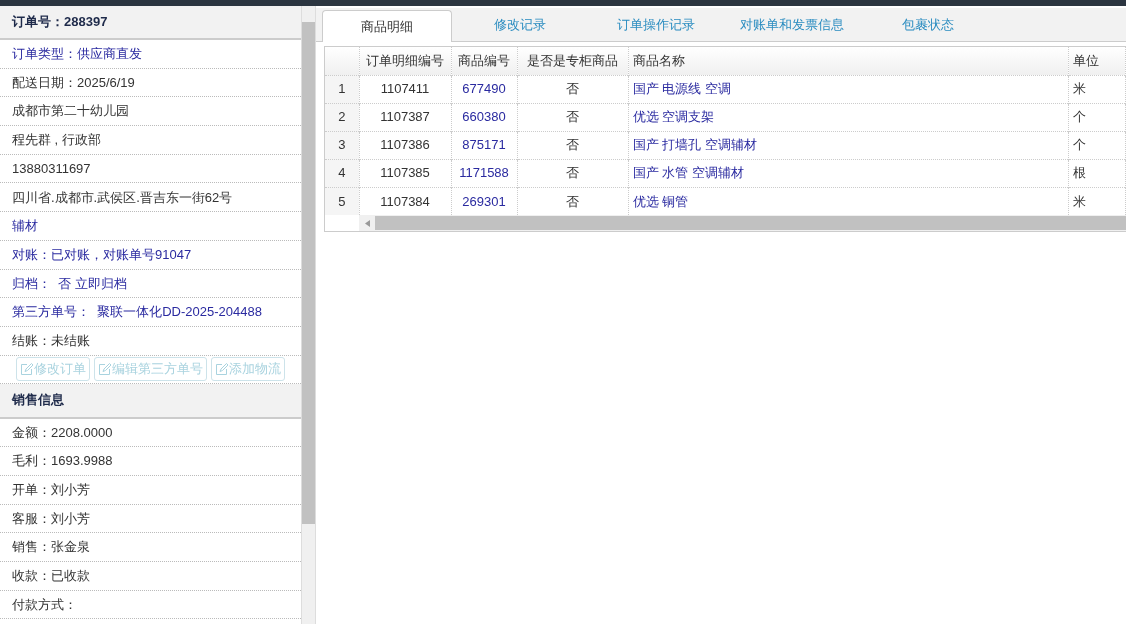  What do you see at coordinates (62, 432) in the screenshot?
I see `info-text: 金额：2208.0000` at bounding box center [62, 432].